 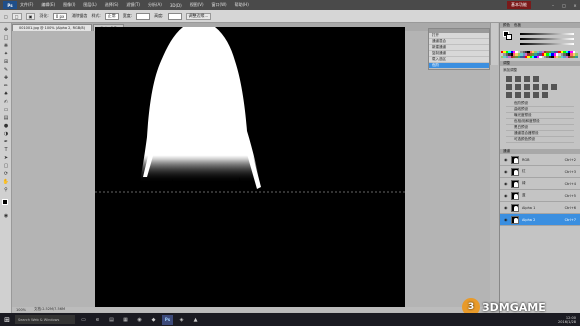 I want to click on selective-color-icon, so click(x=545, y=95).